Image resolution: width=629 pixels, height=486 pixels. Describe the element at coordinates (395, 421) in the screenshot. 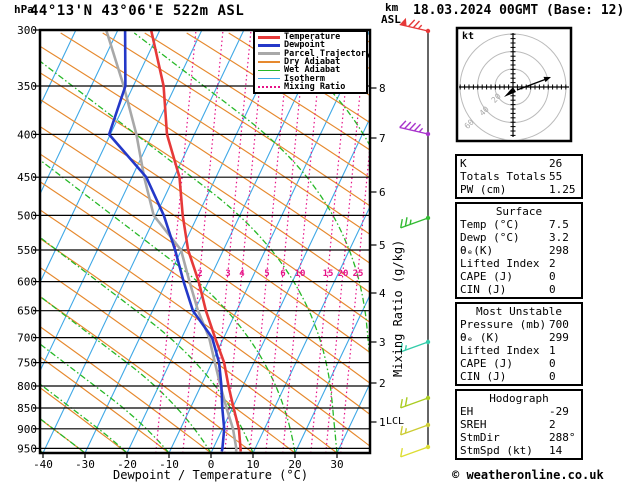

I see `lcl-marker-label: LCL` at that location.